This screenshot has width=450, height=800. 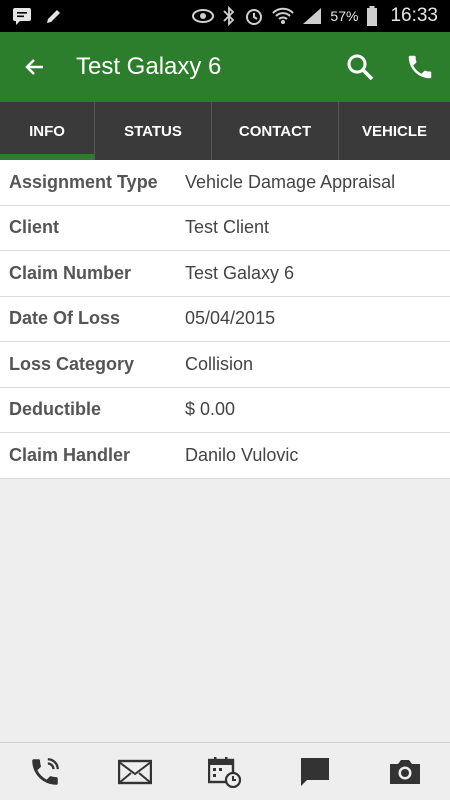 What do you see at coordinates (242, 454) in the screenshot?
I see `info-value: Danilo Vulovic` at bounding box center [242, 454].